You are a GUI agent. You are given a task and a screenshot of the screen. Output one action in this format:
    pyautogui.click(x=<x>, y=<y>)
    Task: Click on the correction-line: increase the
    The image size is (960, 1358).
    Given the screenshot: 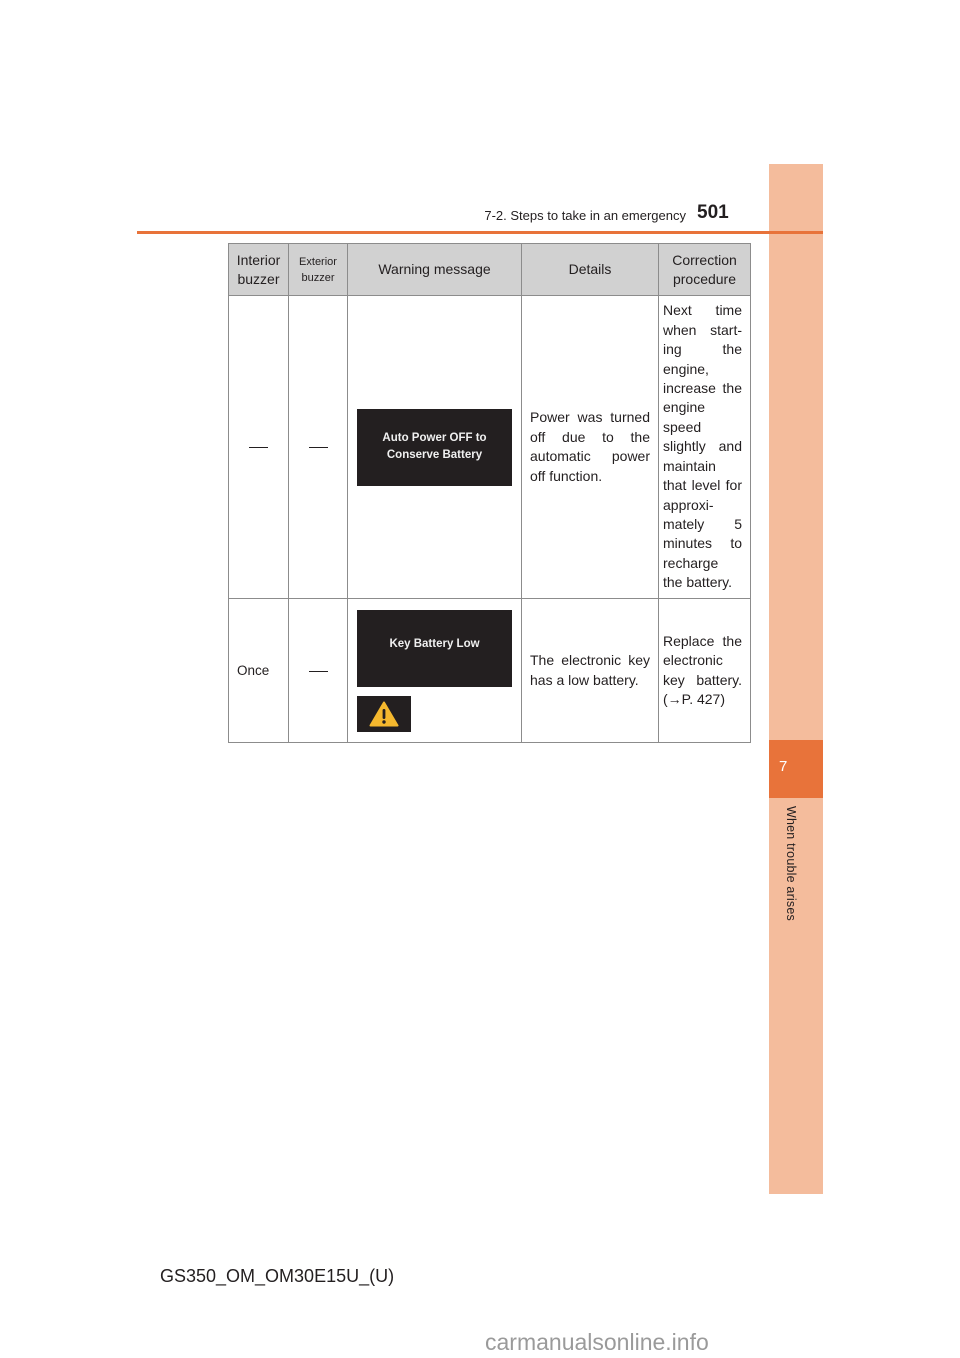 What is the action you would take?
    pyautogui.click(x=702, y=388)
    